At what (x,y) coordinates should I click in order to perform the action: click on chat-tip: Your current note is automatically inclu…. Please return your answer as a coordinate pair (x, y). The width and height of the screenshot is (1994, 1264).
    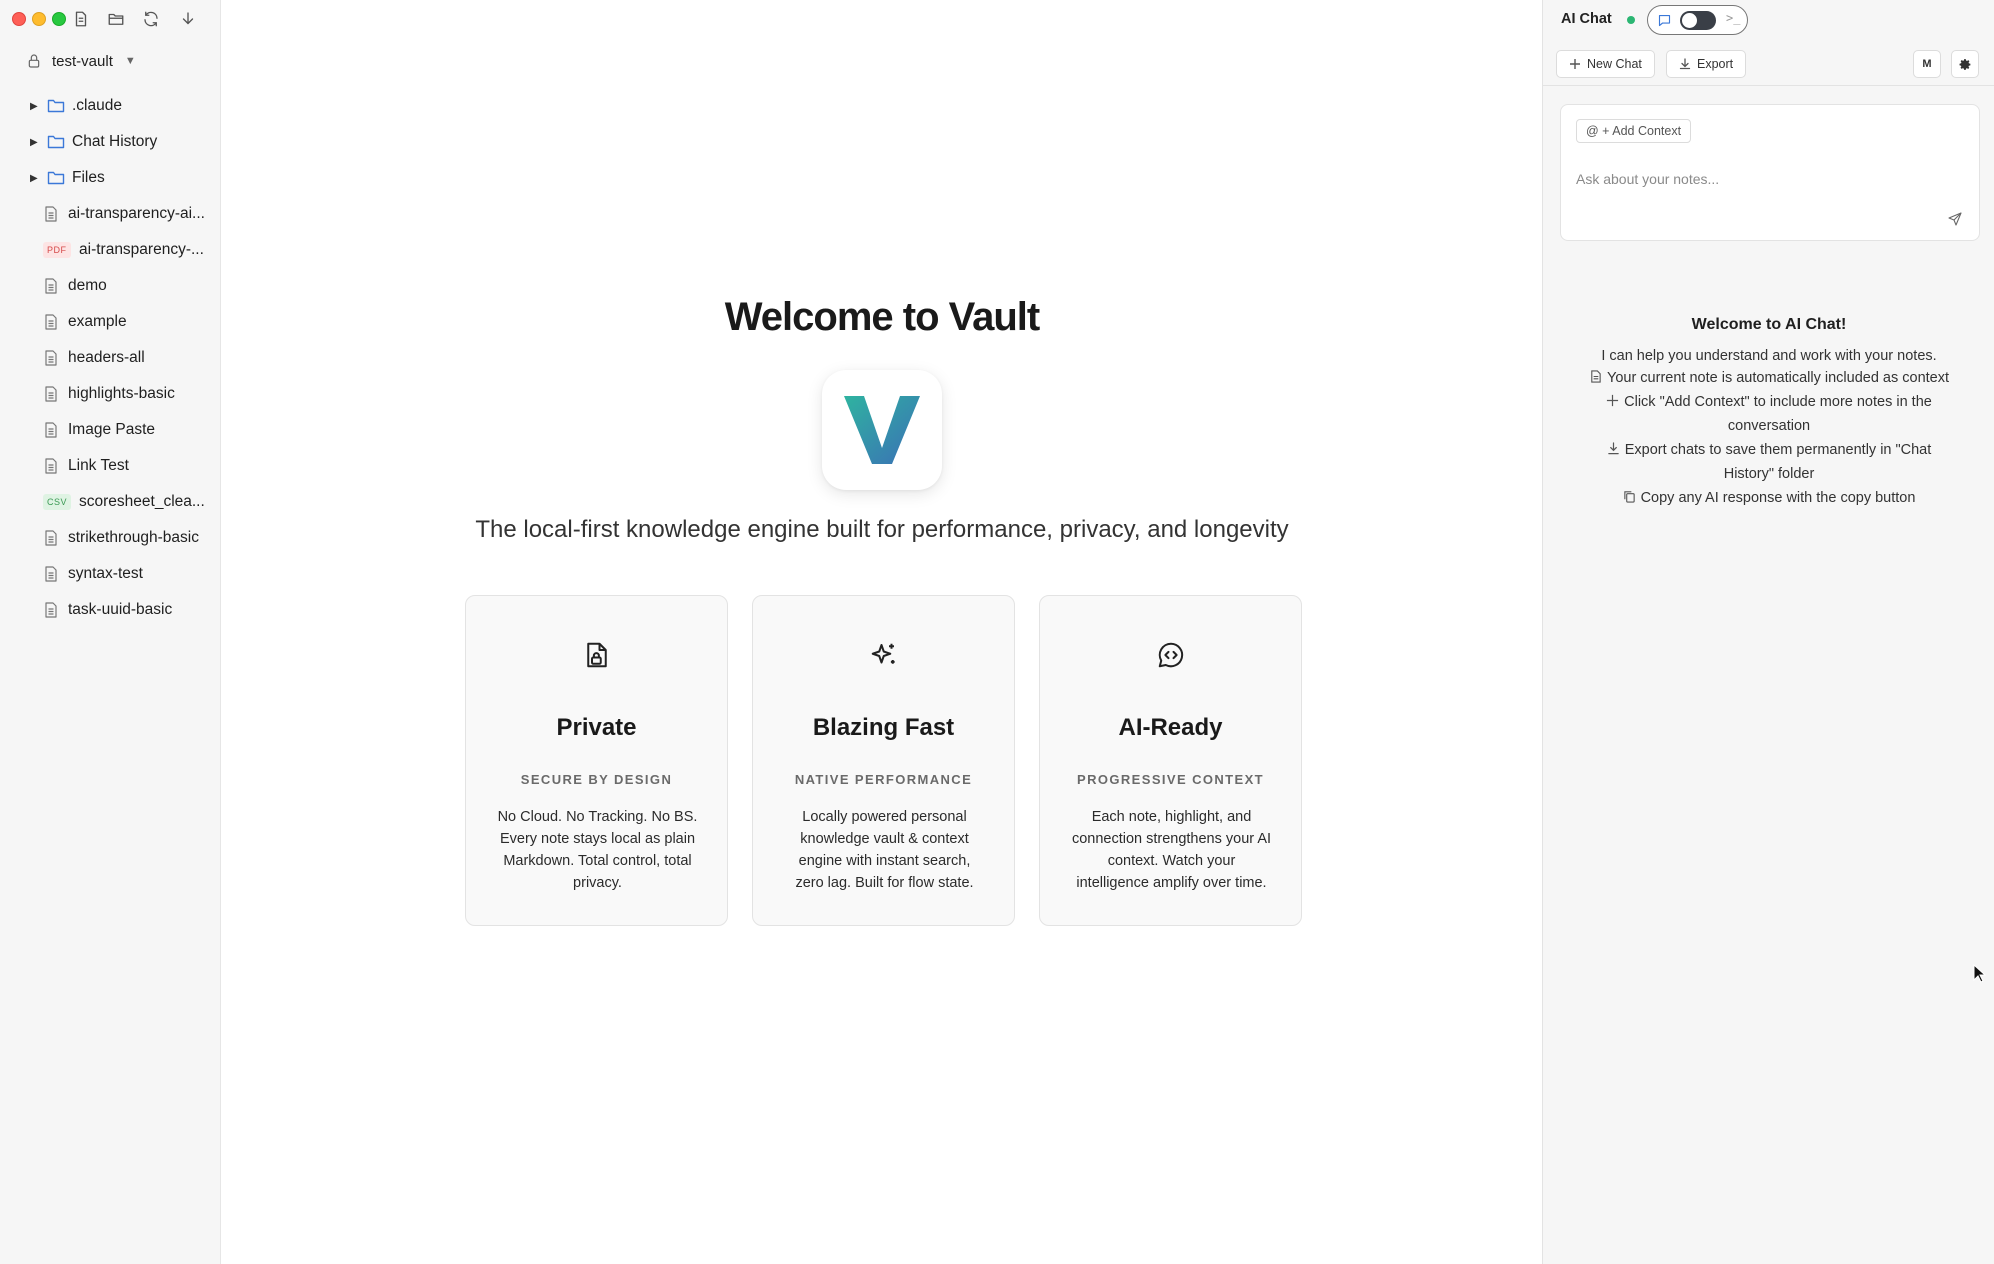
    Looking at the image, I should click on (1768, 378).